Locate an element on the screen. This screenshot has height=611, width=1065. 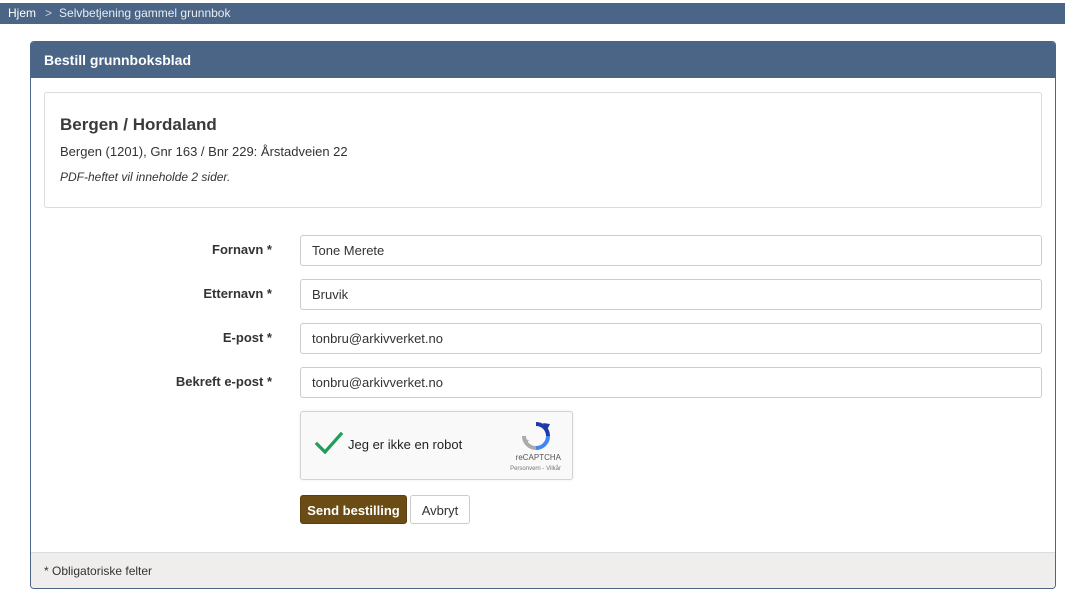
pdf-page-note: PDF-heftet vil inneholde 2 sider. is located at coordinates (145, 177).